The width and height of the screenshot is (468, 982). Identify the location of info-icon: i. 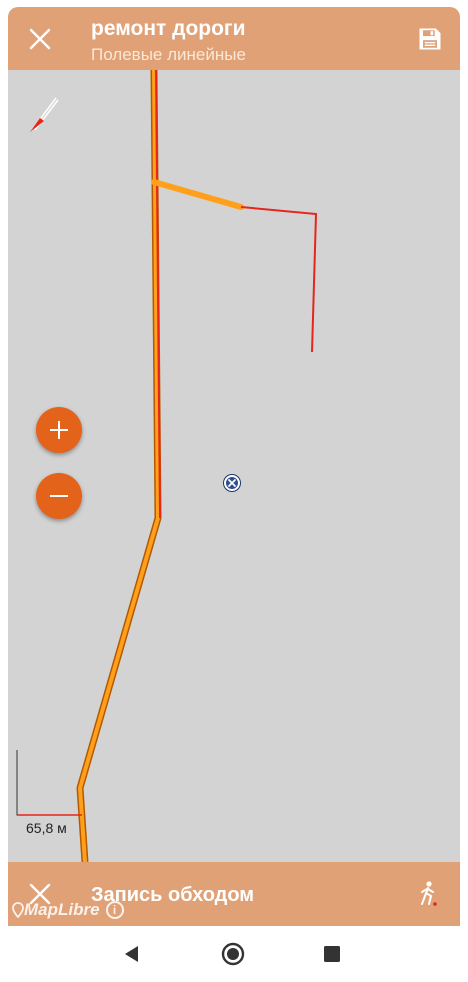
(114, 910).